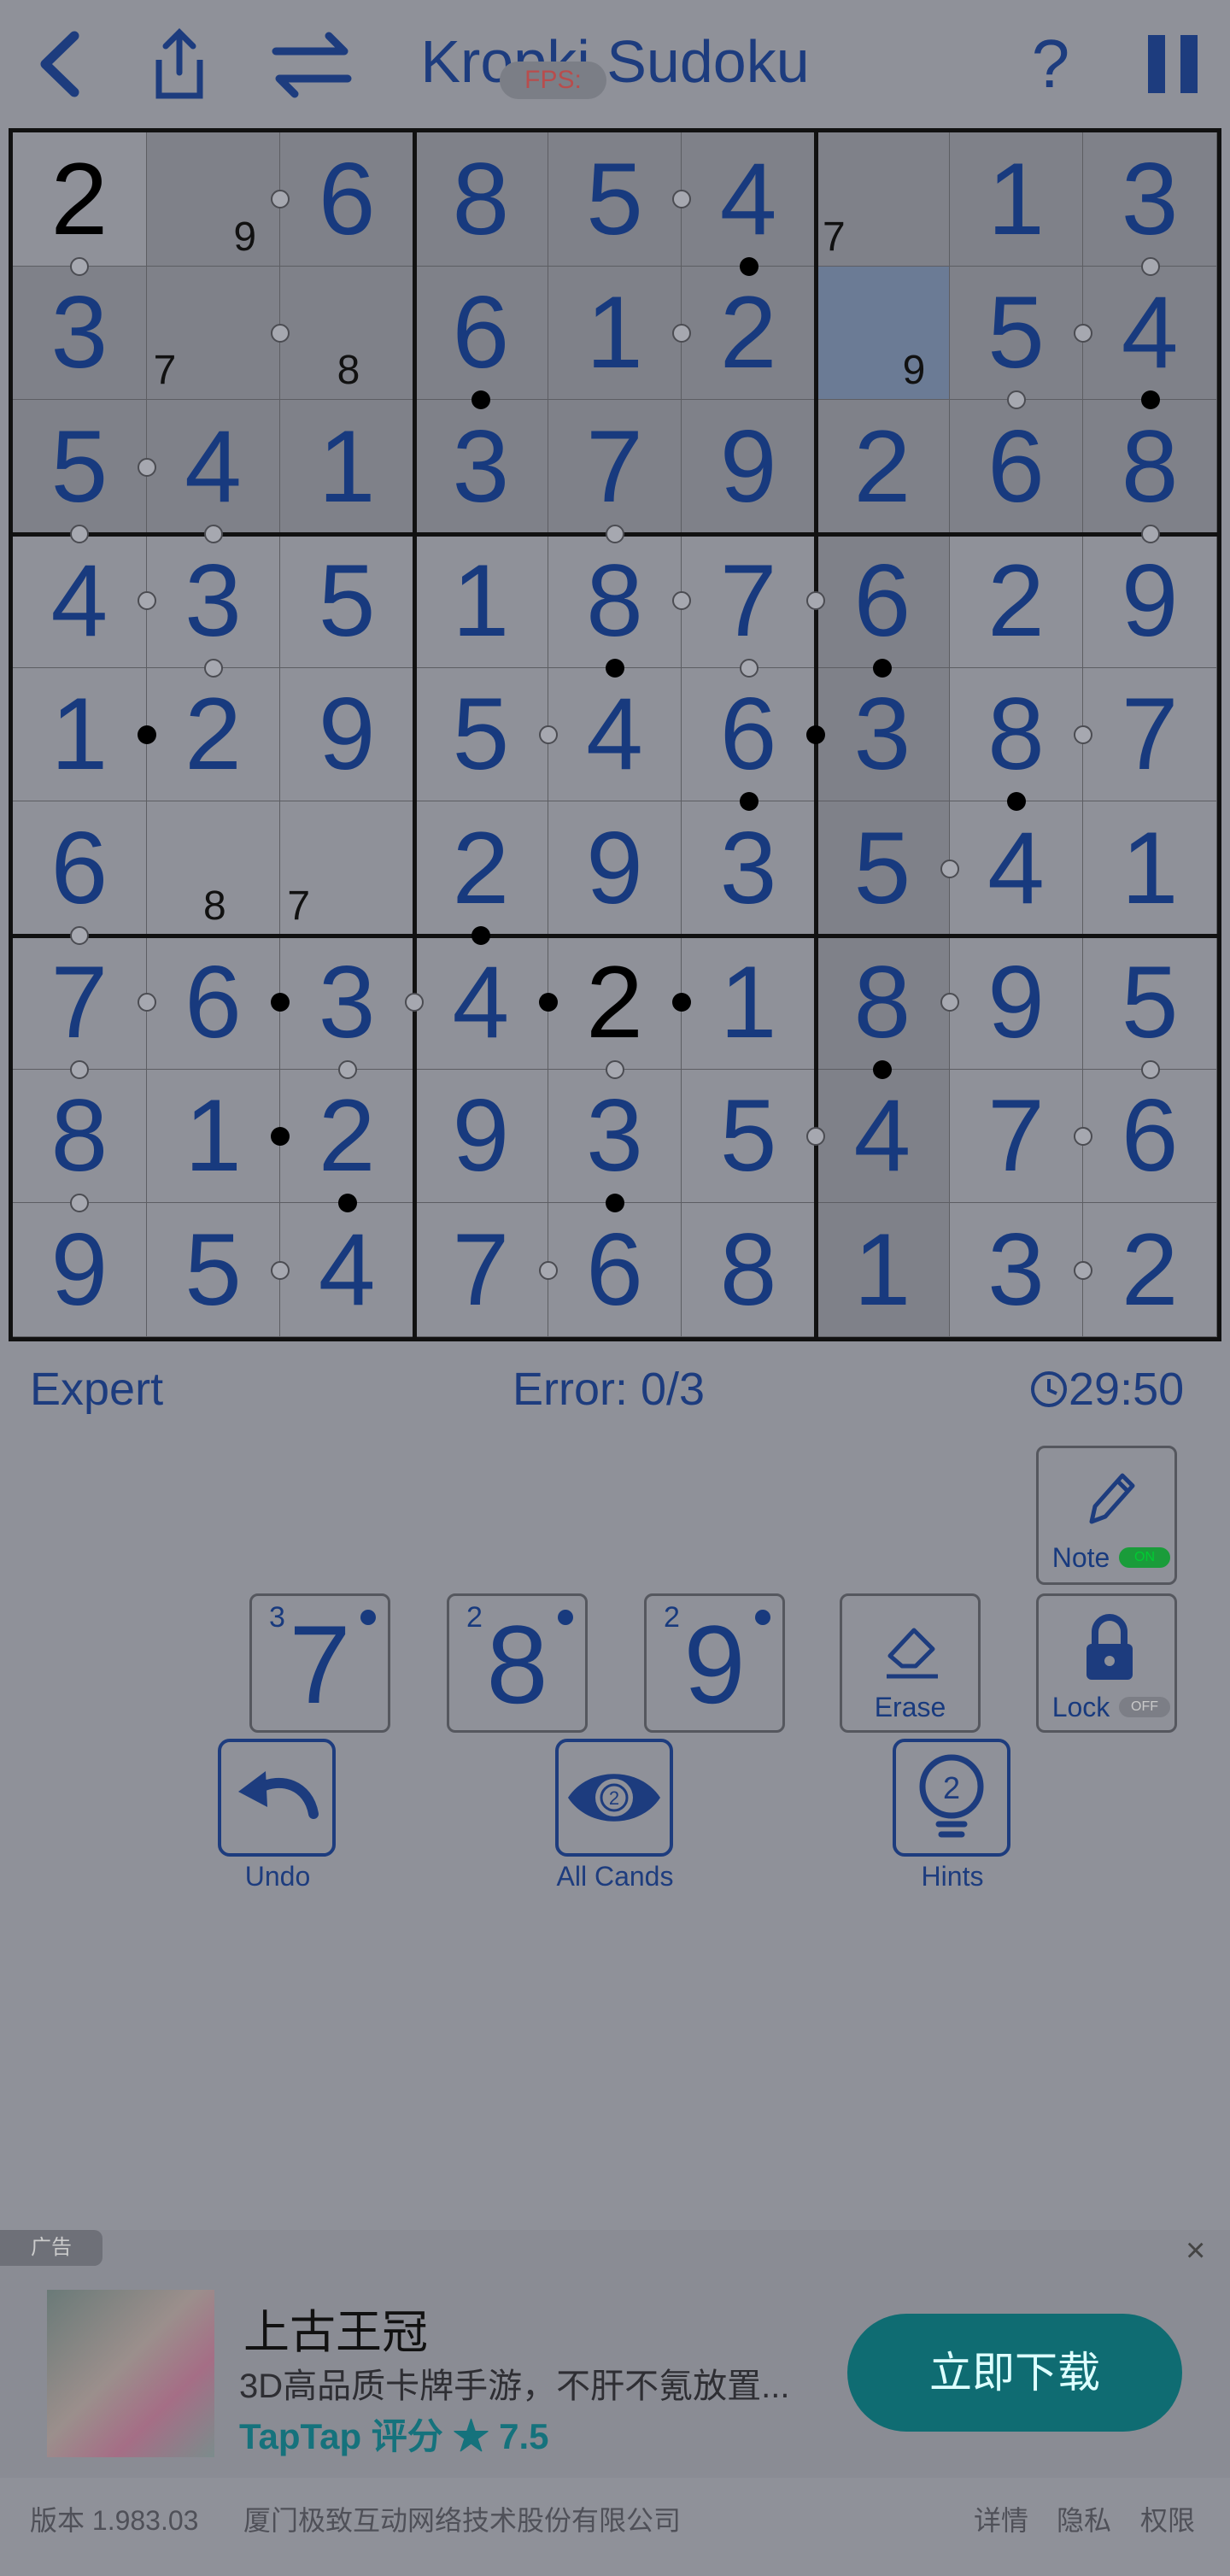 This screenshot has height=2576, width=1230. Describe the element at coordinates (1084, 2518) in the screenshot. I see `privacy-link: 隐私` at that location.